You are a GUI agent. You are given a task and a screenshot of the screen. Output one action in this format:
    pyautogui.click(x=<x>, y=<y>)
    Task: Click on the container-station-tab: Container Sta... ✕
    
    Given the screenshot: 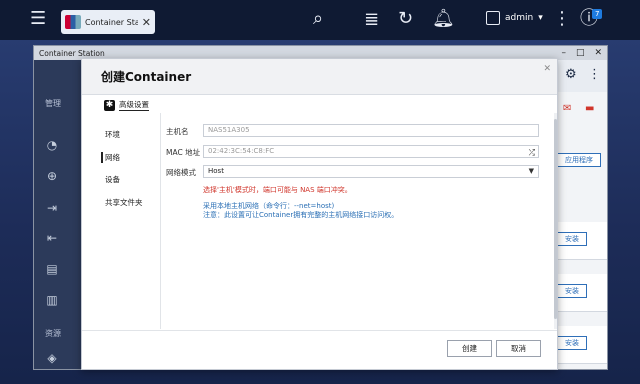 What is the action you would take?
    pyautogui.click(x=108, y=22)
    